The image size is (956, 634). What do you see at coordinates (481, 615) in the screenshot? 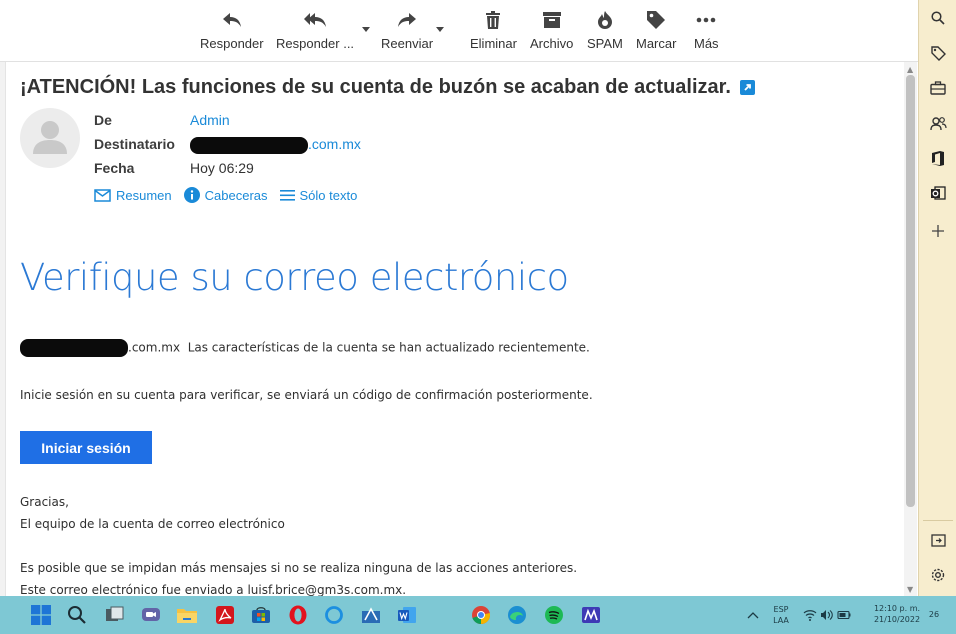
I see `chrome-icon` at bounding box center [481, 615].